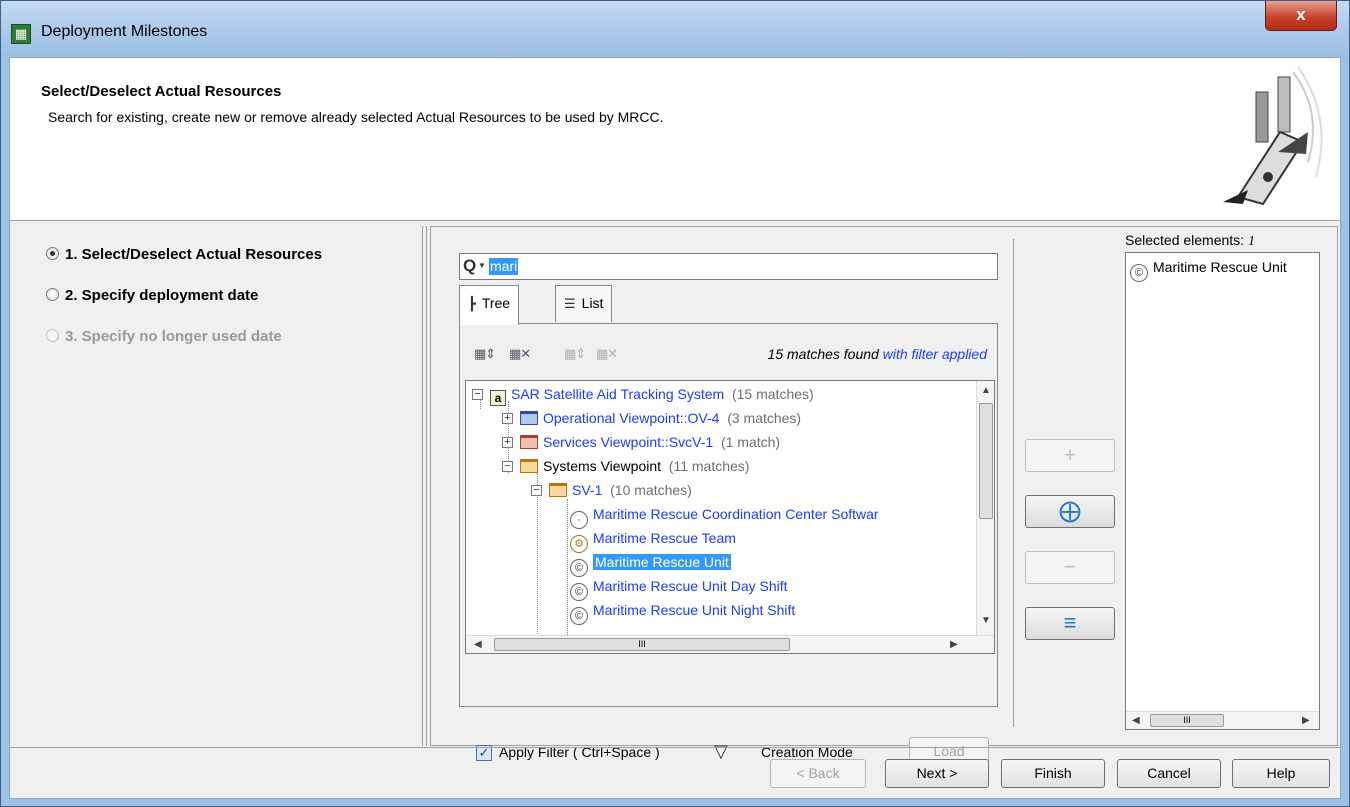 Image resolution: width=1350 pixels, height=807 pixels. I want to click on tree-node: − Systems Viewpoint (11 matches), so click(625, 467).